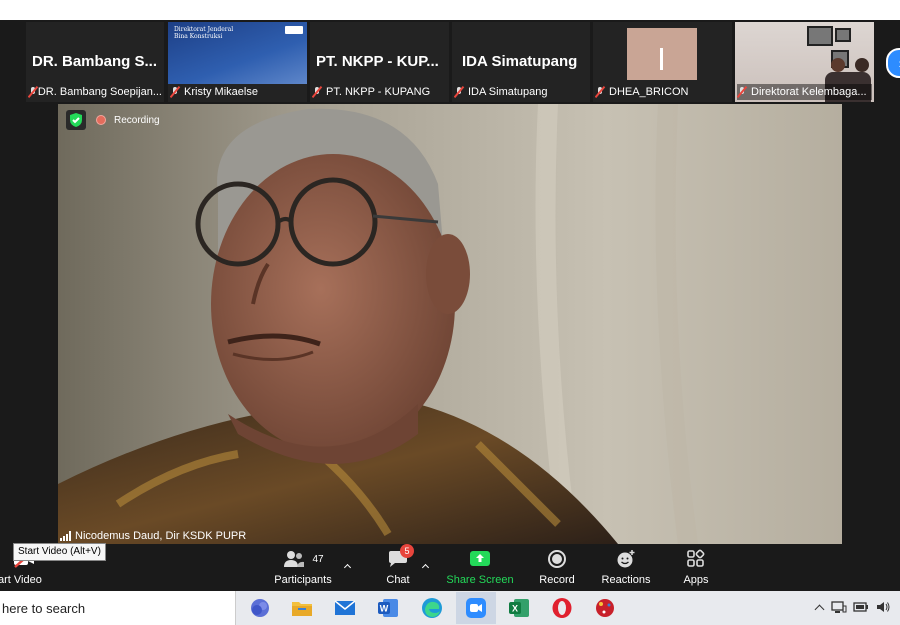  I want to click on battery-icon, so click(861, 607).